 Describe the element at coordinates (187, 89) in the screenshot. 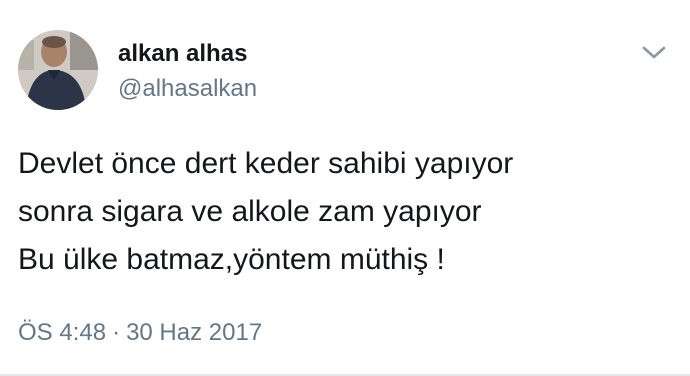

I see `author-handle: @alhasalkan` at that location.